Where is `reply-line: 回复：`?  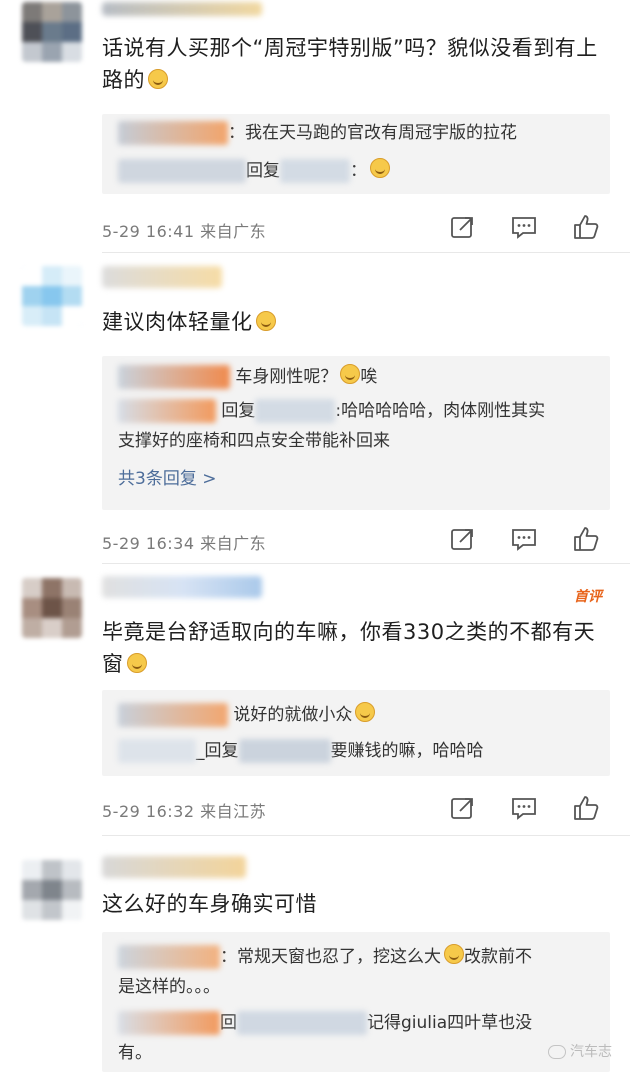 reply-line: 回复： is located at coordinates (359, 171).